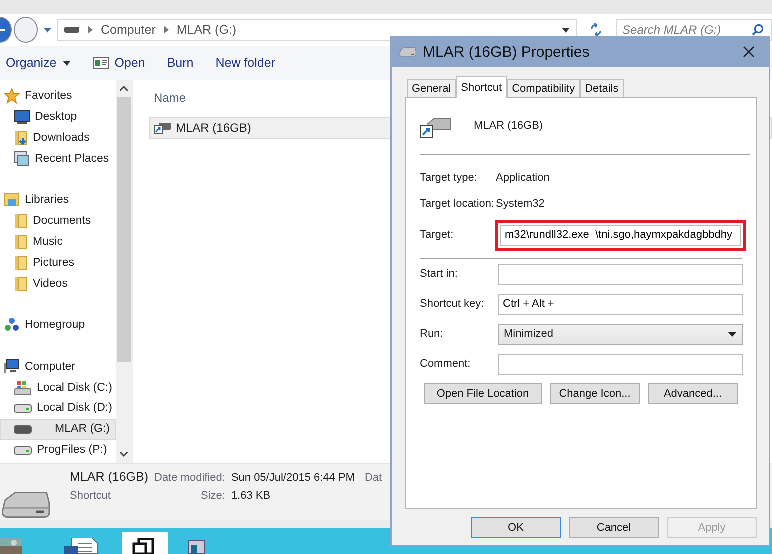 The width and height of the screenshot is (772, 554). Describe the element at coordinates (523, 178) in the screenshot. I see `field-value: Application` at that location.